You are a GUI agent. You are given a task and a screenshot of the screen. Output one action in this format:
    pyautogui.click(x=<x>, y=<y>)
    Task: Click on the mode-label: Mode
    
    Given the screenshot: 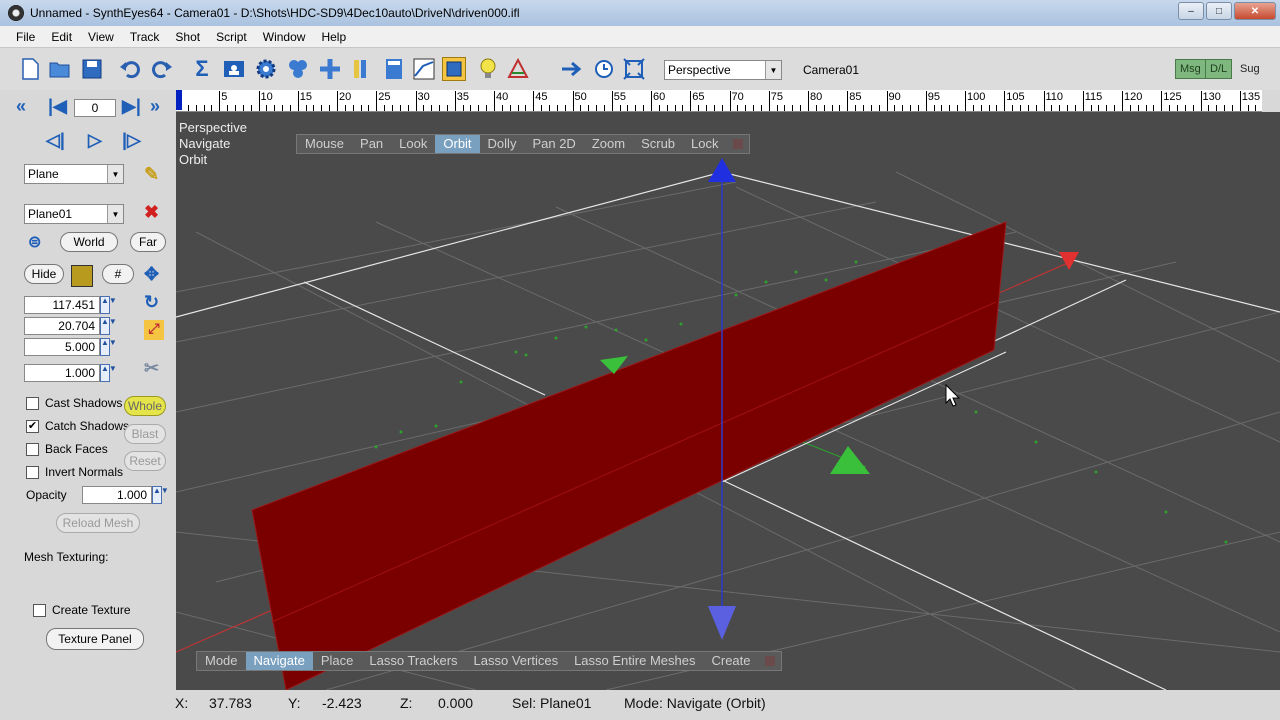 What is the action you would take?
    pyautogui.click(x=221, y=661)
    